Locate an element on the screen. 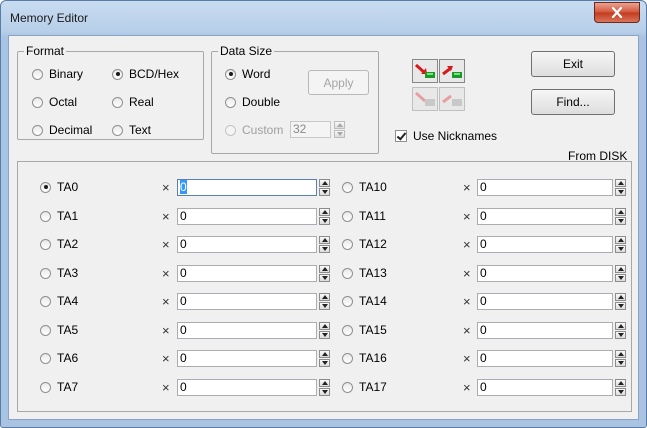 The height and width of the screenshot is (428, 647). title-bar: Memory Editor is located at coordinates (323, 18).